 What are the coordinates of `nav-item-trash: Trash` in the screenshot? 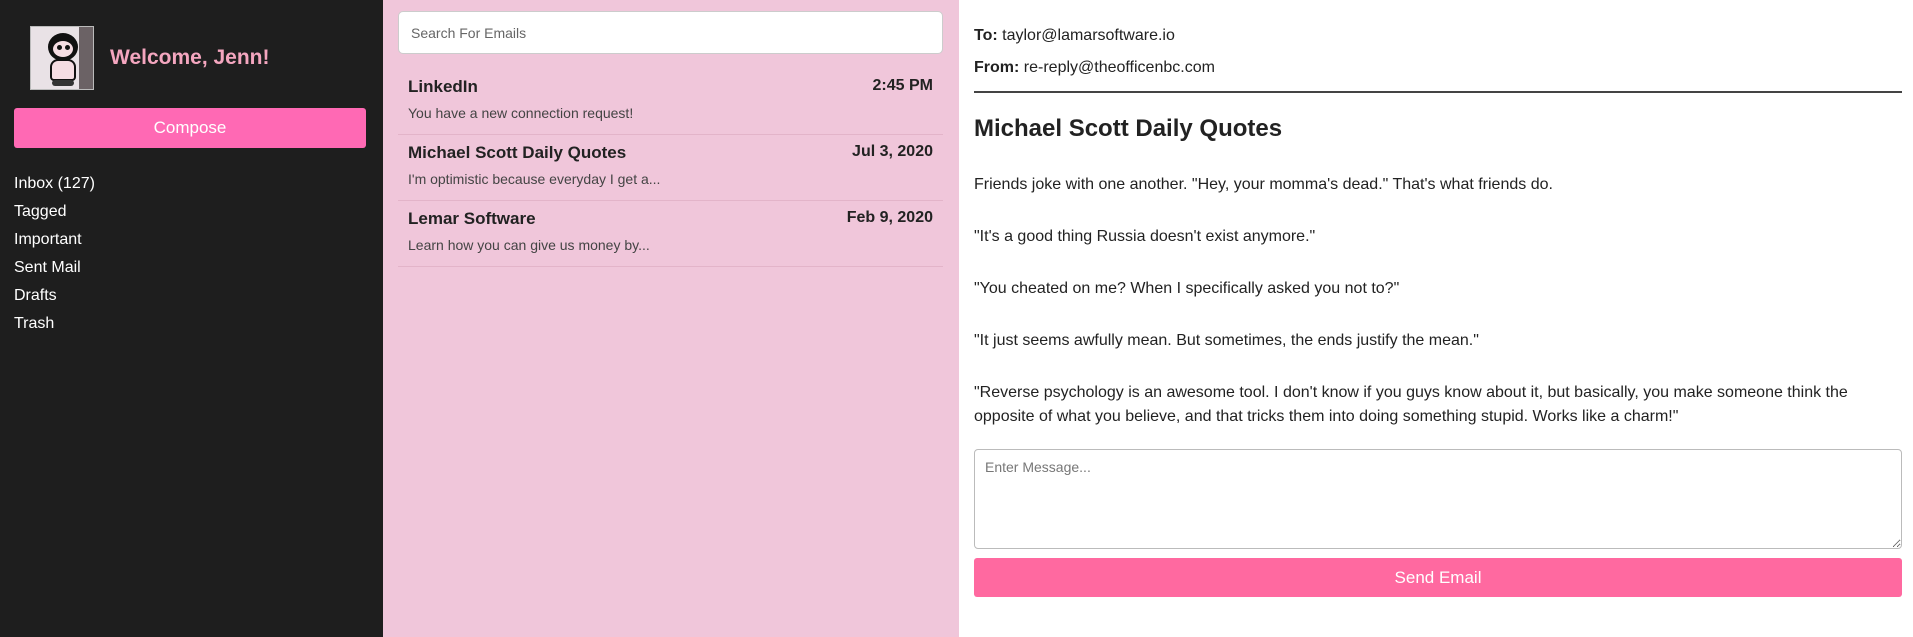 It's located at (191, 324).